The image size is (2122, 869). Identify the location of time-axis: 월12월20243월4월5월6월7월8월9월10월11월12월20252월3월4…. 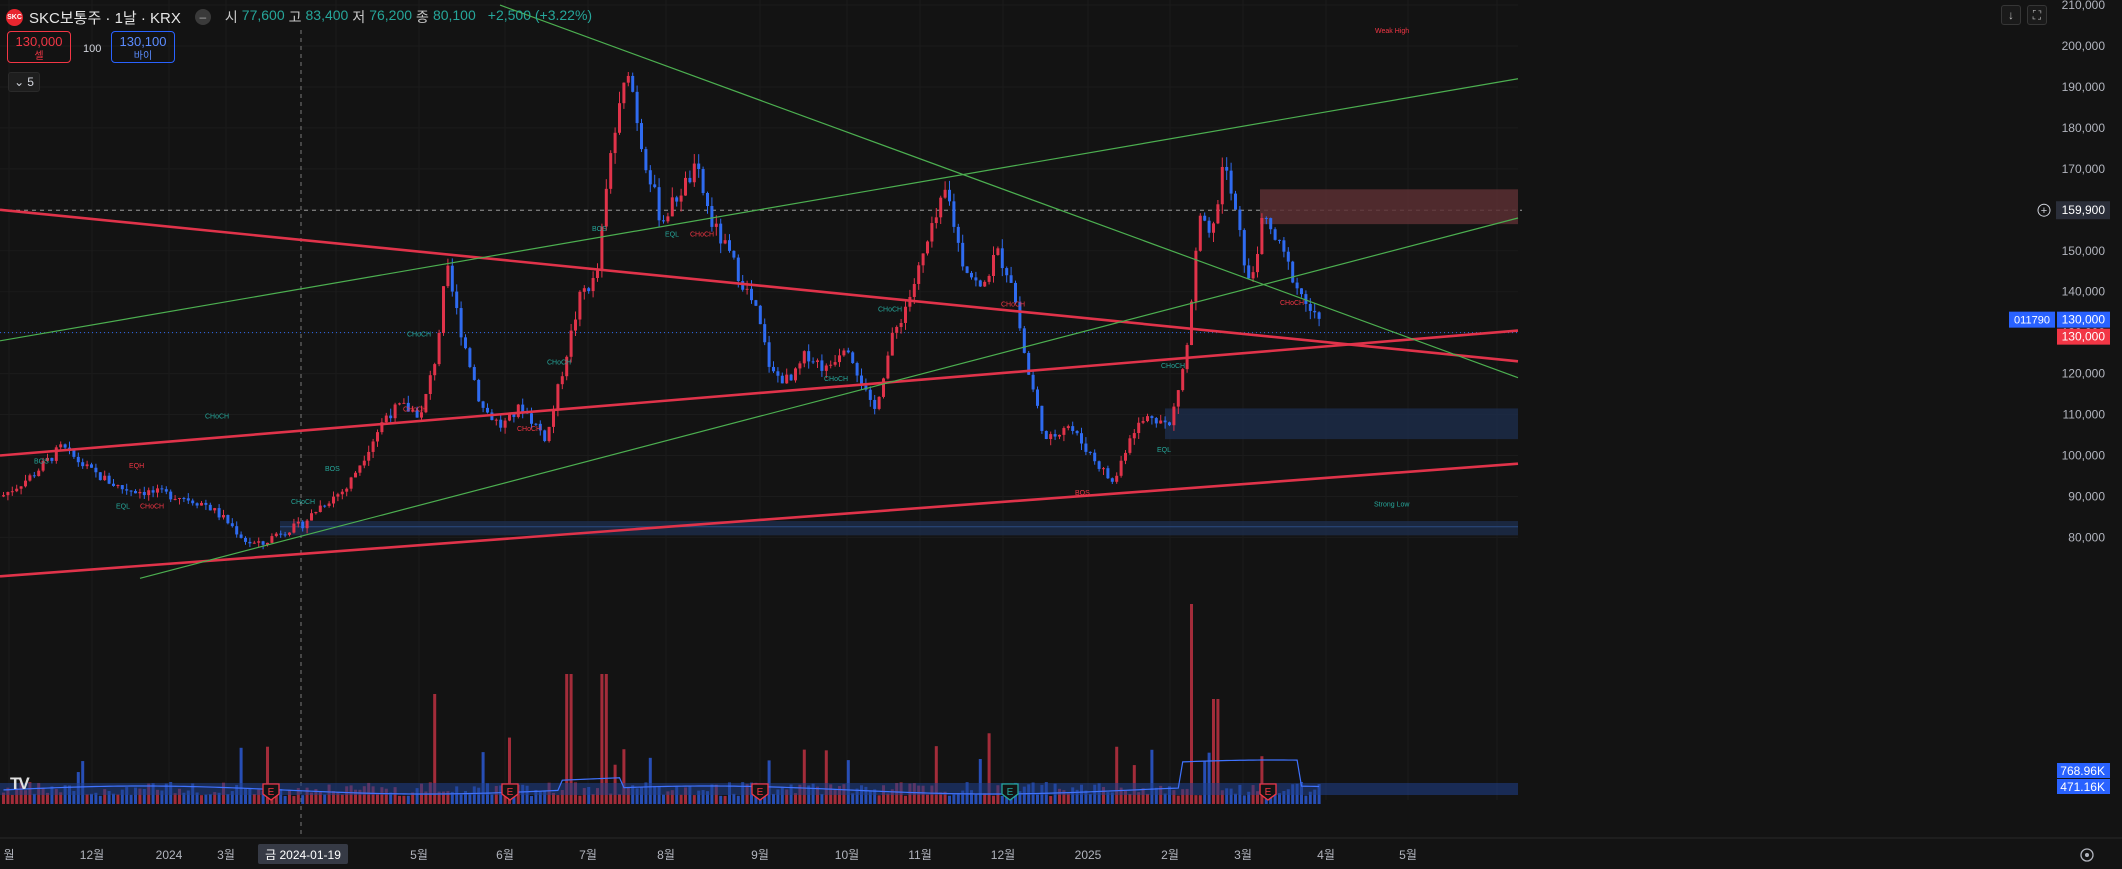
(1061, 853).